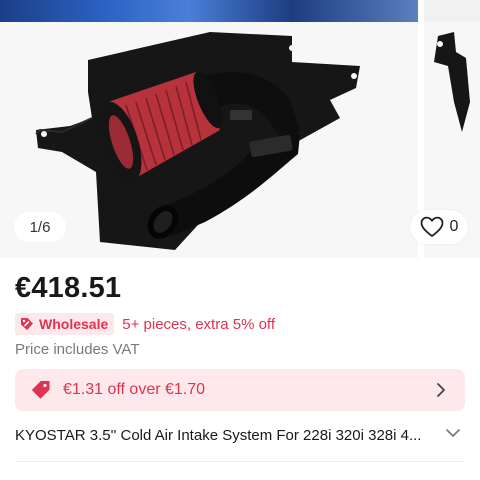 The height and width of the screenshot is (480, 480). I want to click on wholesale-offer-text: 5+ pieces, extra 5% off, so click(198, 324).